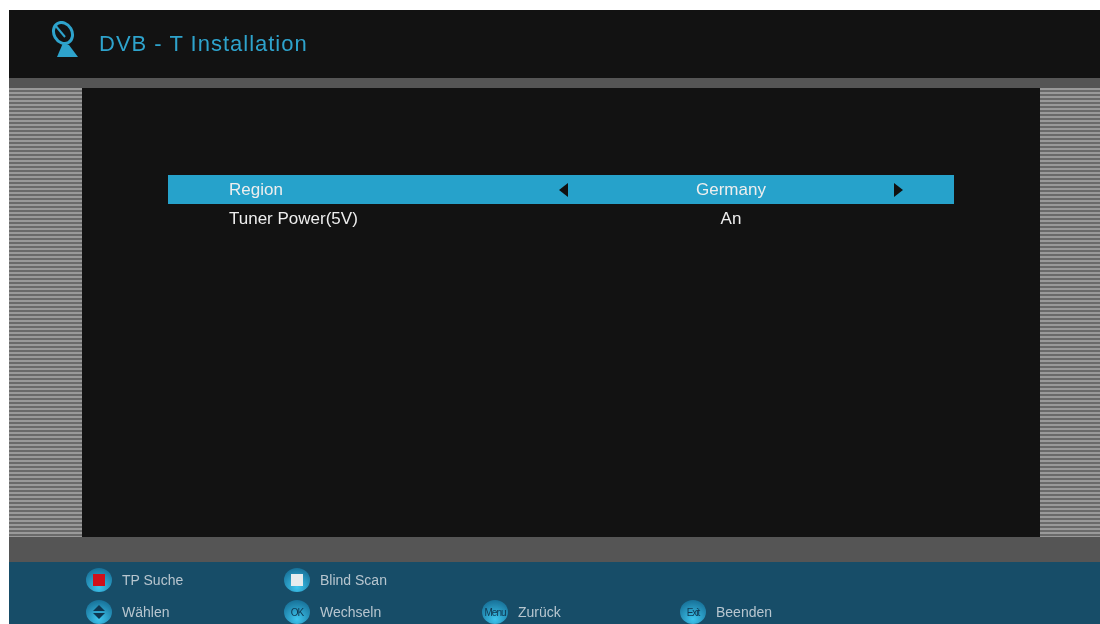  Describe the element at coordinates (539, 612) in the screenshot. I see `key-hint-label: Zurück` at that location.